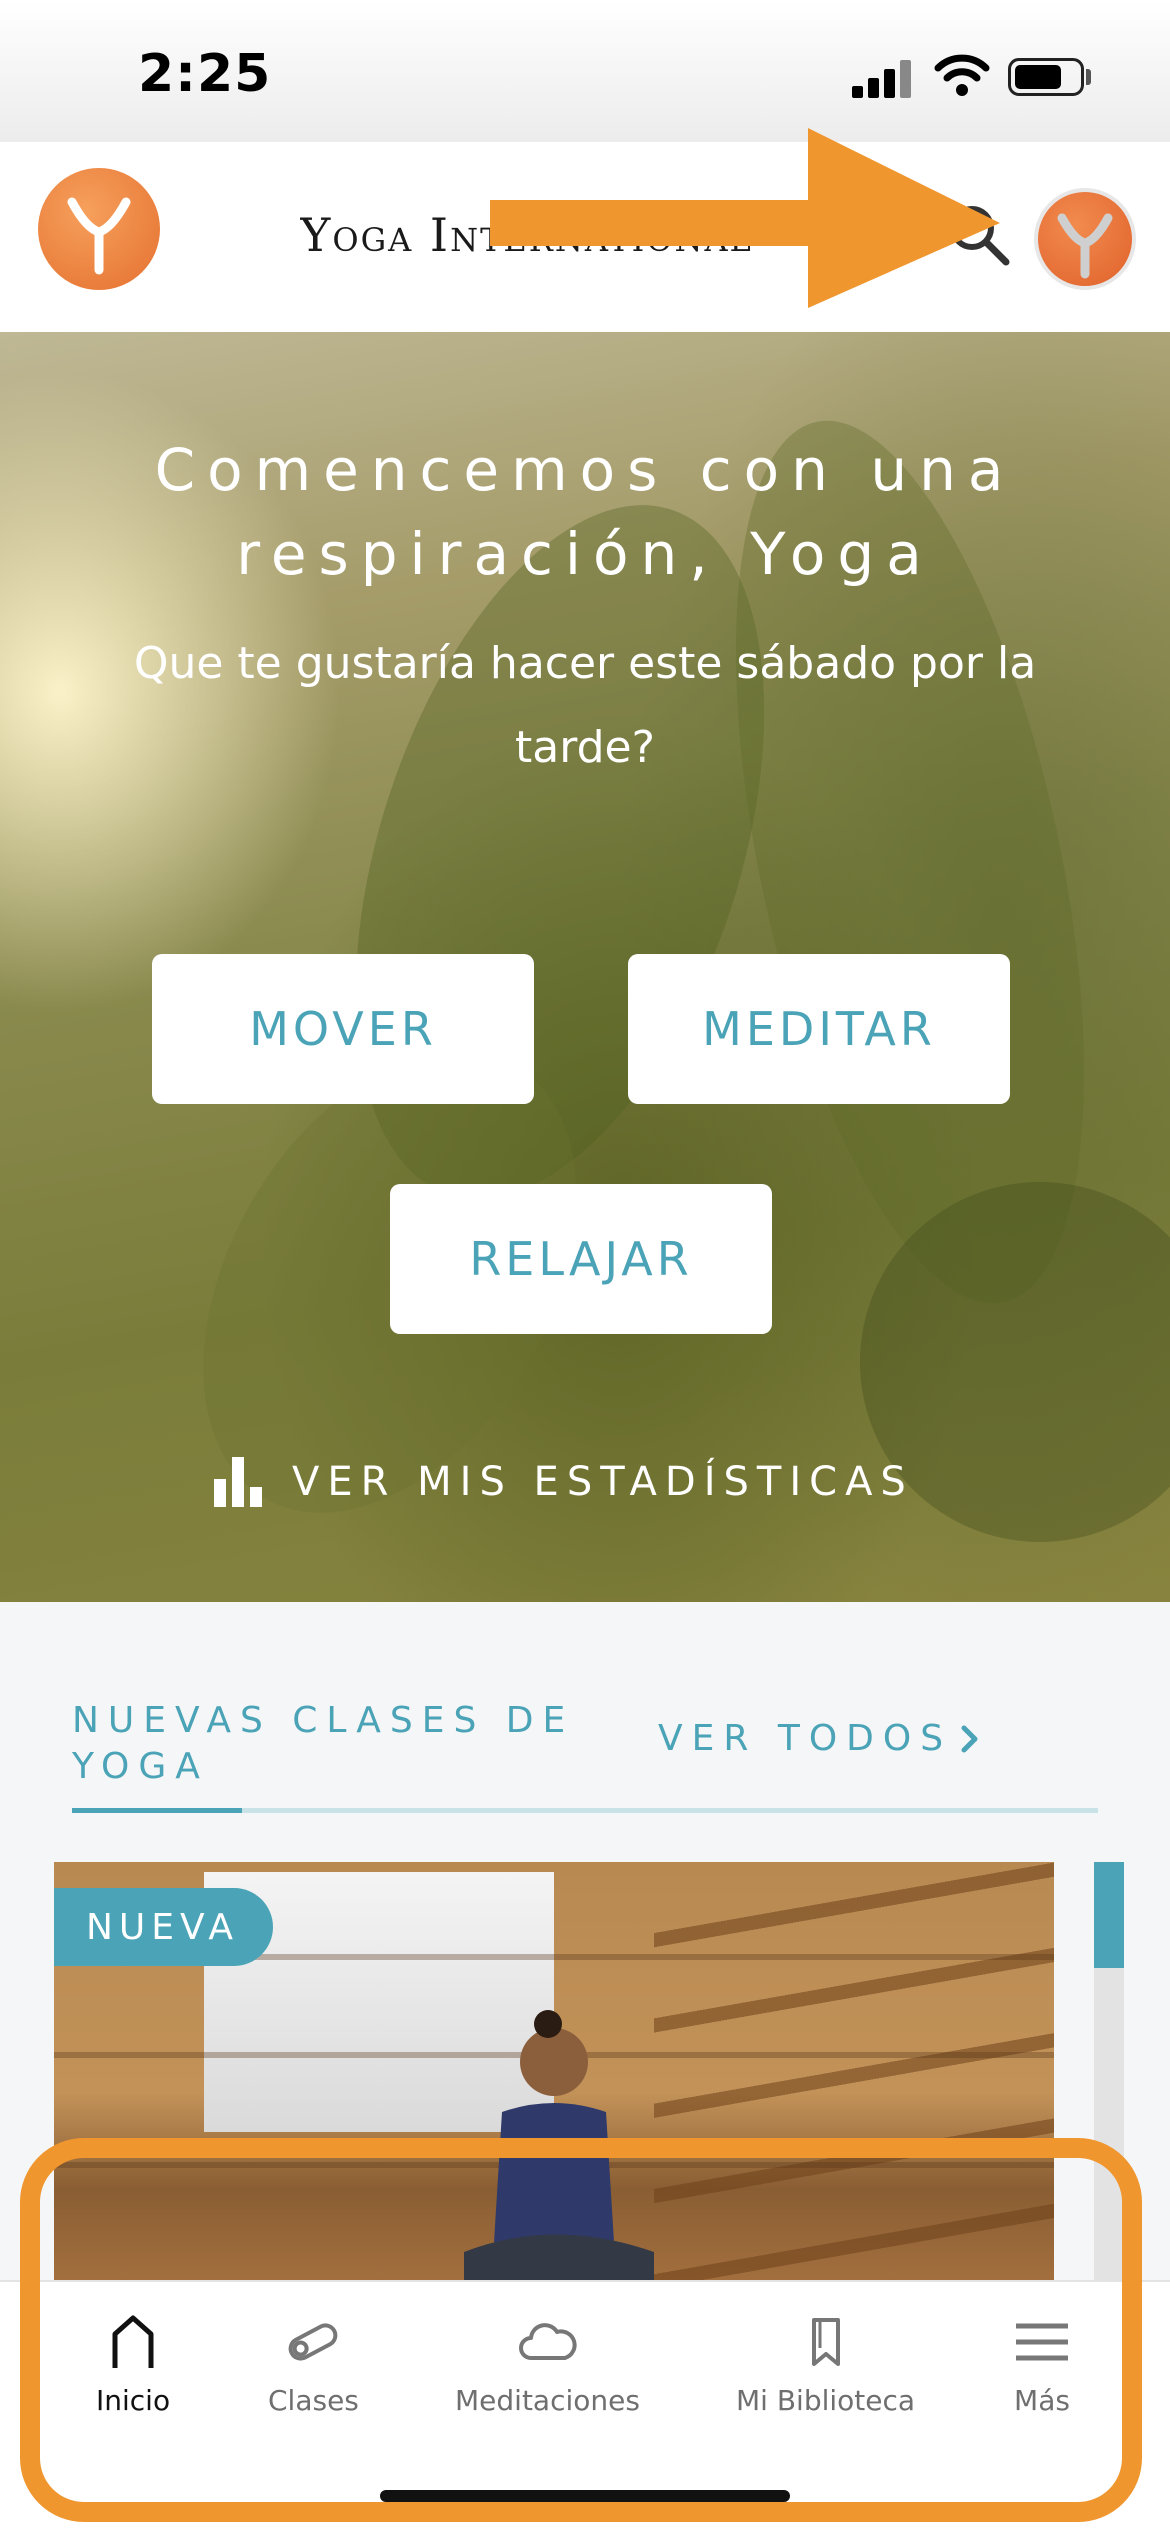  What do you see at coordinates (1042, 2364) in the screenshot?
I see `nav-item-mas: Más` at bounding box center [1042, 2364].